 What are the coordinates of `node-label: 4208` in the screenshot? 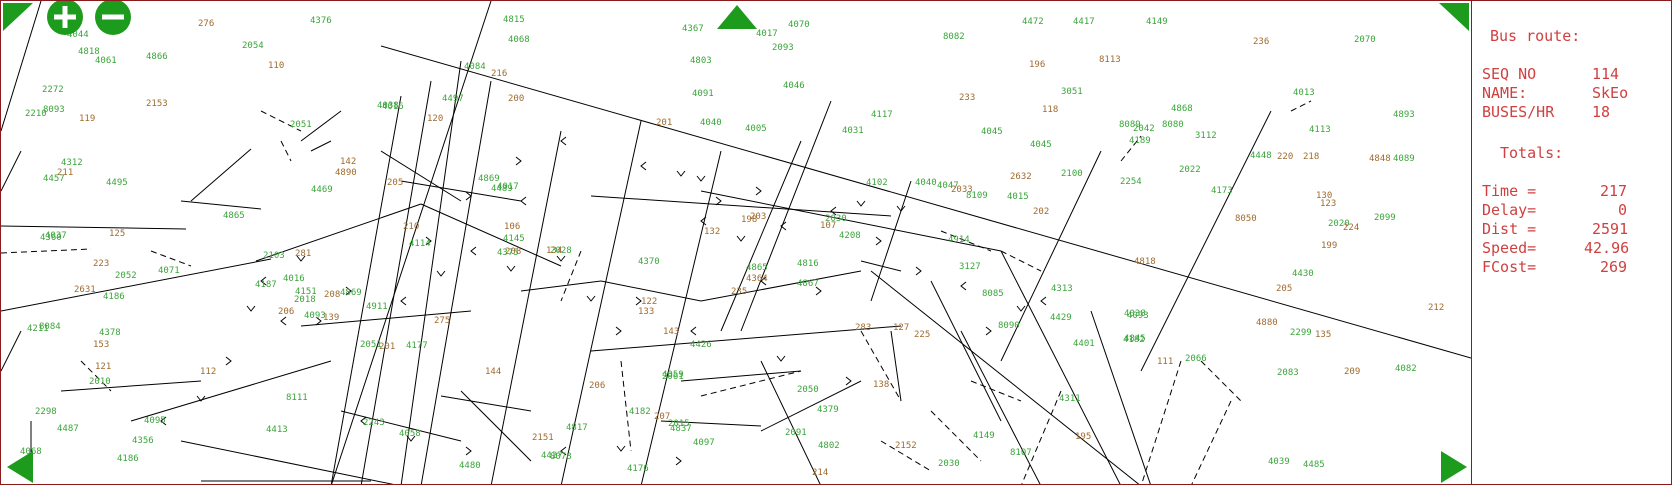 It's located at (850, 236).